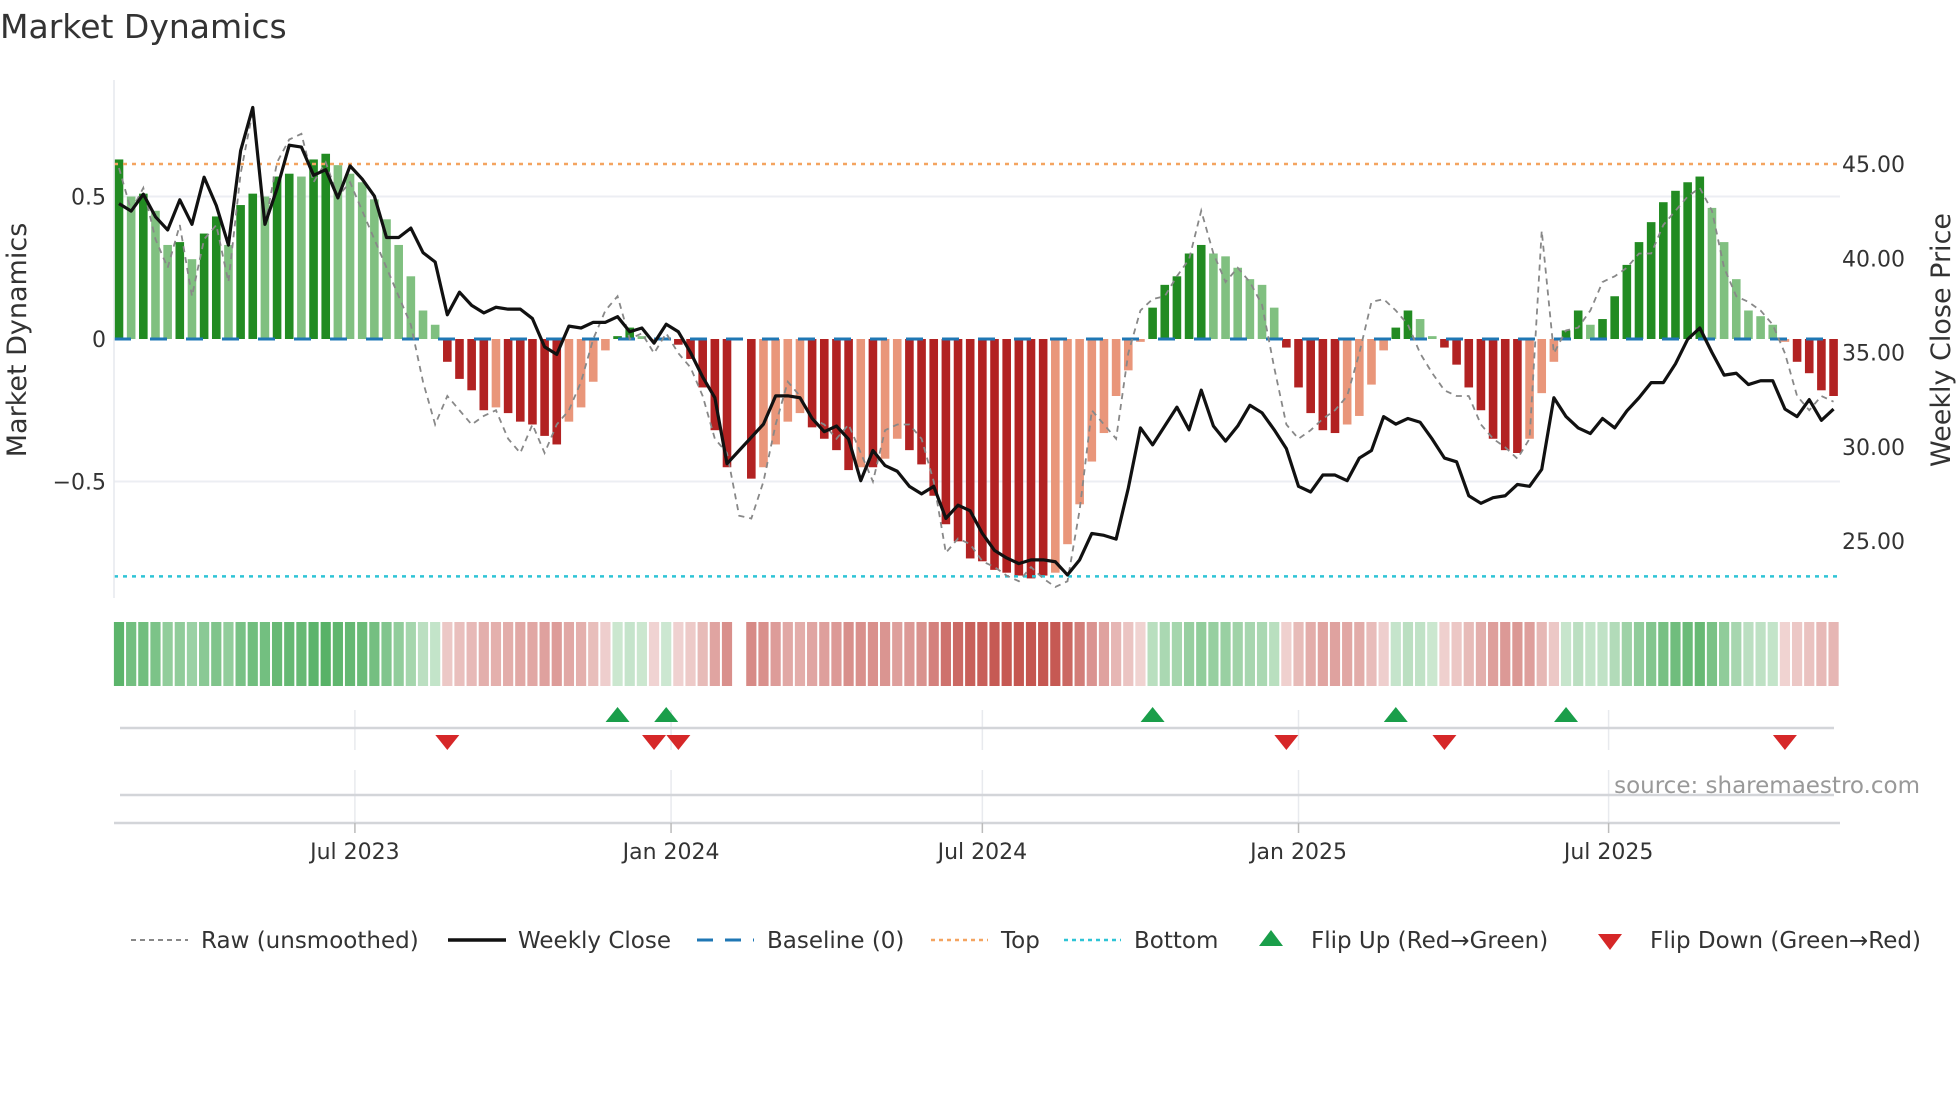 This screenshot has width=1960, height=1102. What do you see at coordinates (835, 941) in the screenshot?
I see `legend-baseline-label: Baseline (0)` at bounding box center [835, 941].